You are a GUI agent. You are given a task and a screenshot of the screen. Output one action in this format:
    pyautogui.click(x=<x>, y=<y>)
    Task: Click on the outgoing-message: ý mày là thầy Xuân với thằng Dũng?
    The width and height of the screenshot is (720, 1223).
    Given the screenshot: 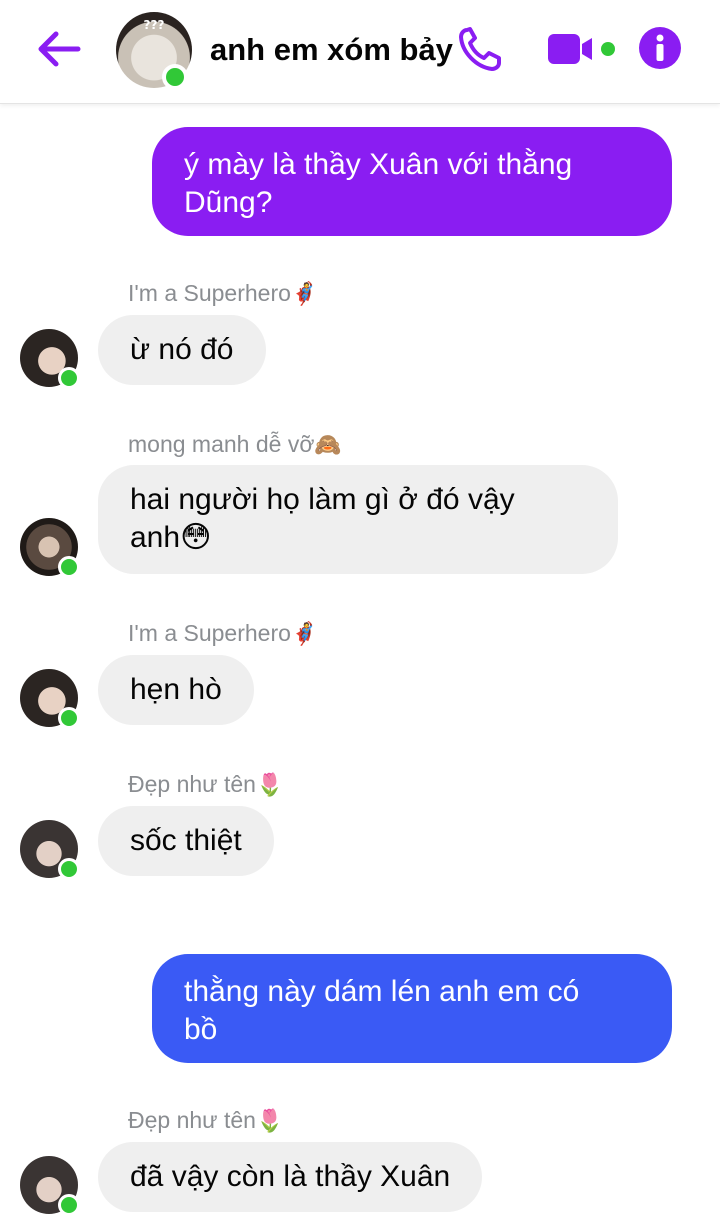 What is the action you would take?
    pyautogui.click(x=412, y=181)
    